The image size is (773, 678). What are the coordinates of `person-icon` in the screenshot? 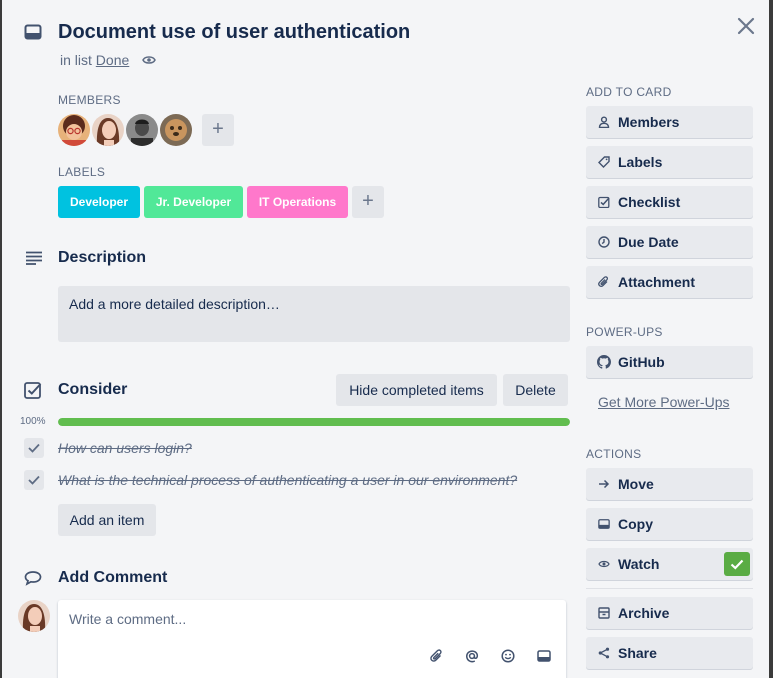 It's located at (604, 122).